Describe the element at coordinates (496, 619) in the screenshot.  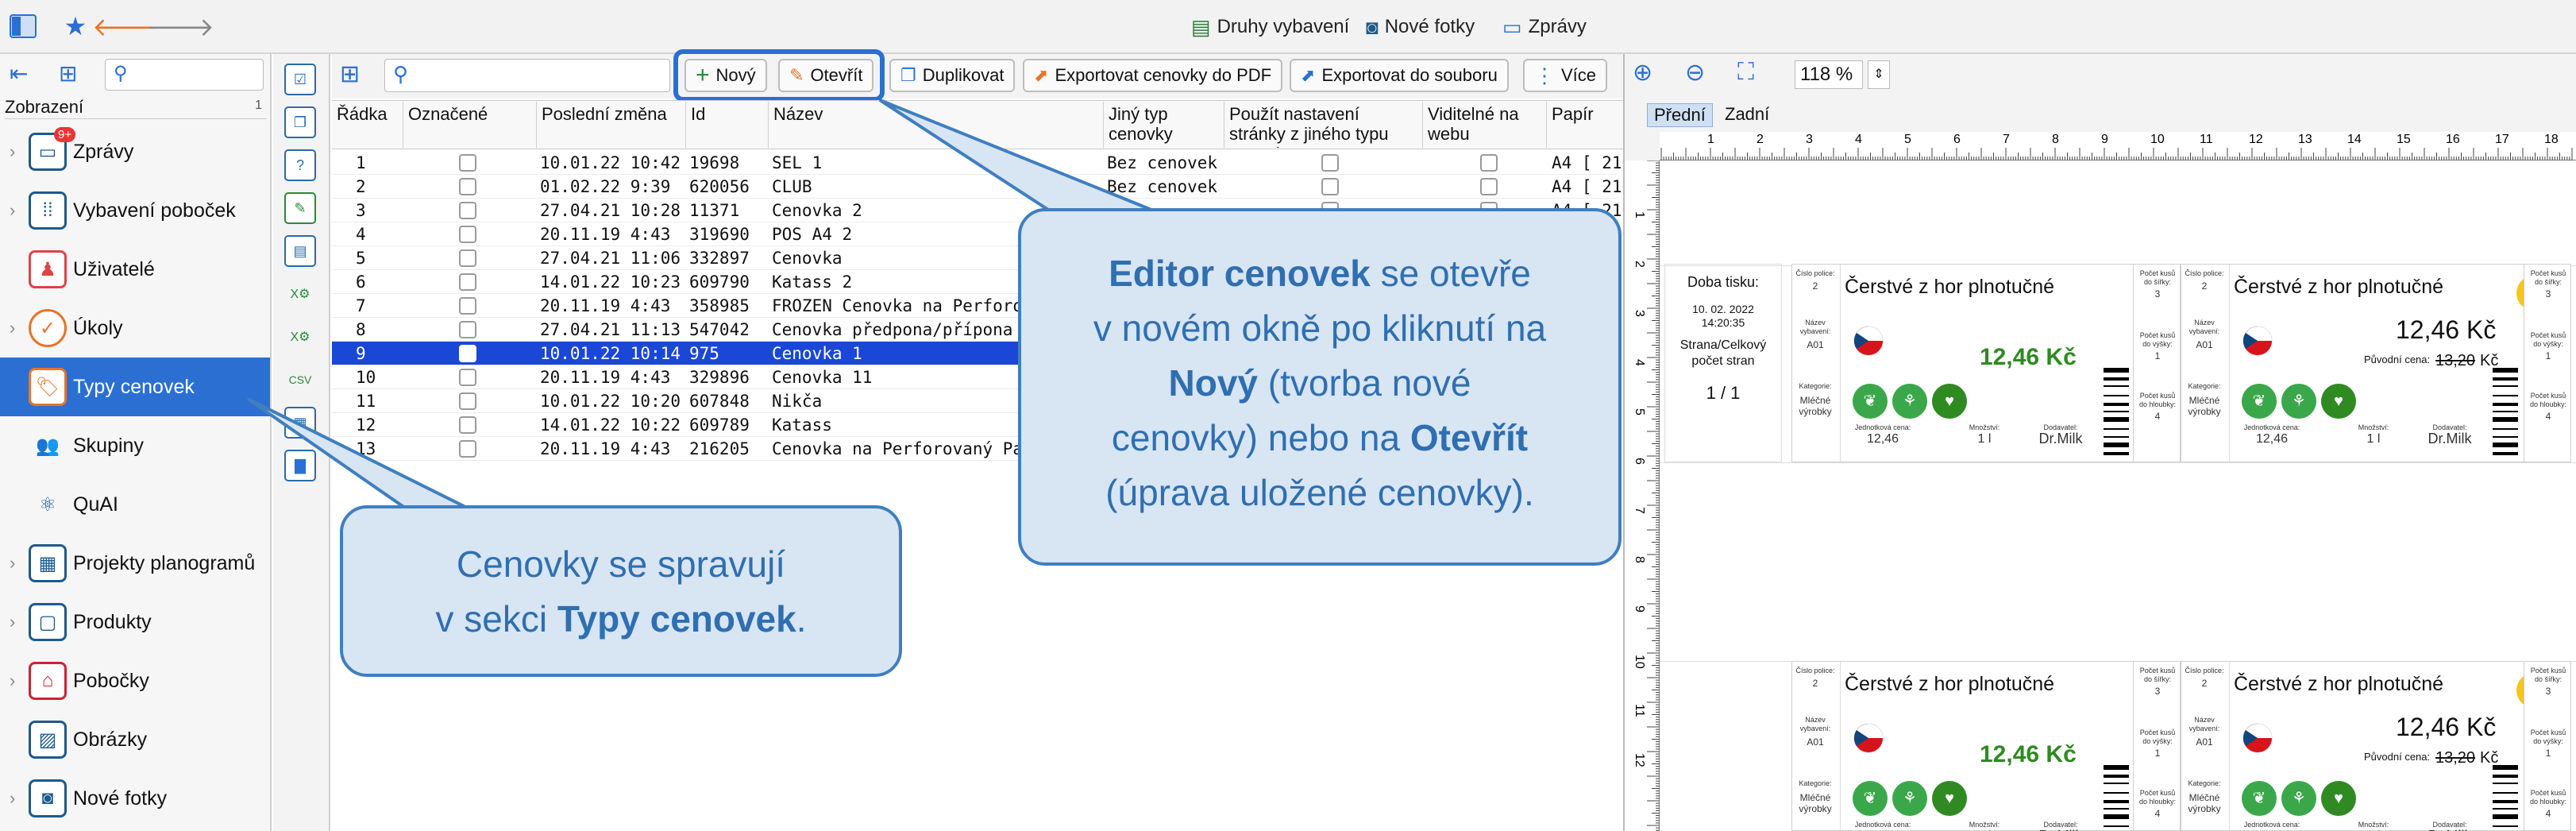
I see `callout-sidebar-text-2: v sekci` at that location.